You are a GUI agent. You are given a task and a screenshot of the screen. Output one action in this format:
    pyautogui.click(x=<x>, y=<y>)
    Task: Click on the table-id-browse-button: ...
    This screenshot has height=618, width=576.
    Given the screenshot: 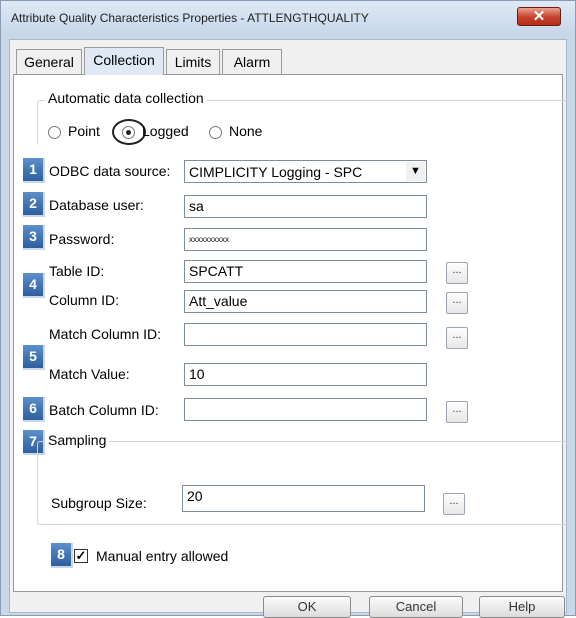 What is the action you would take?
    pyautogui.click(x=457, y=273)
    